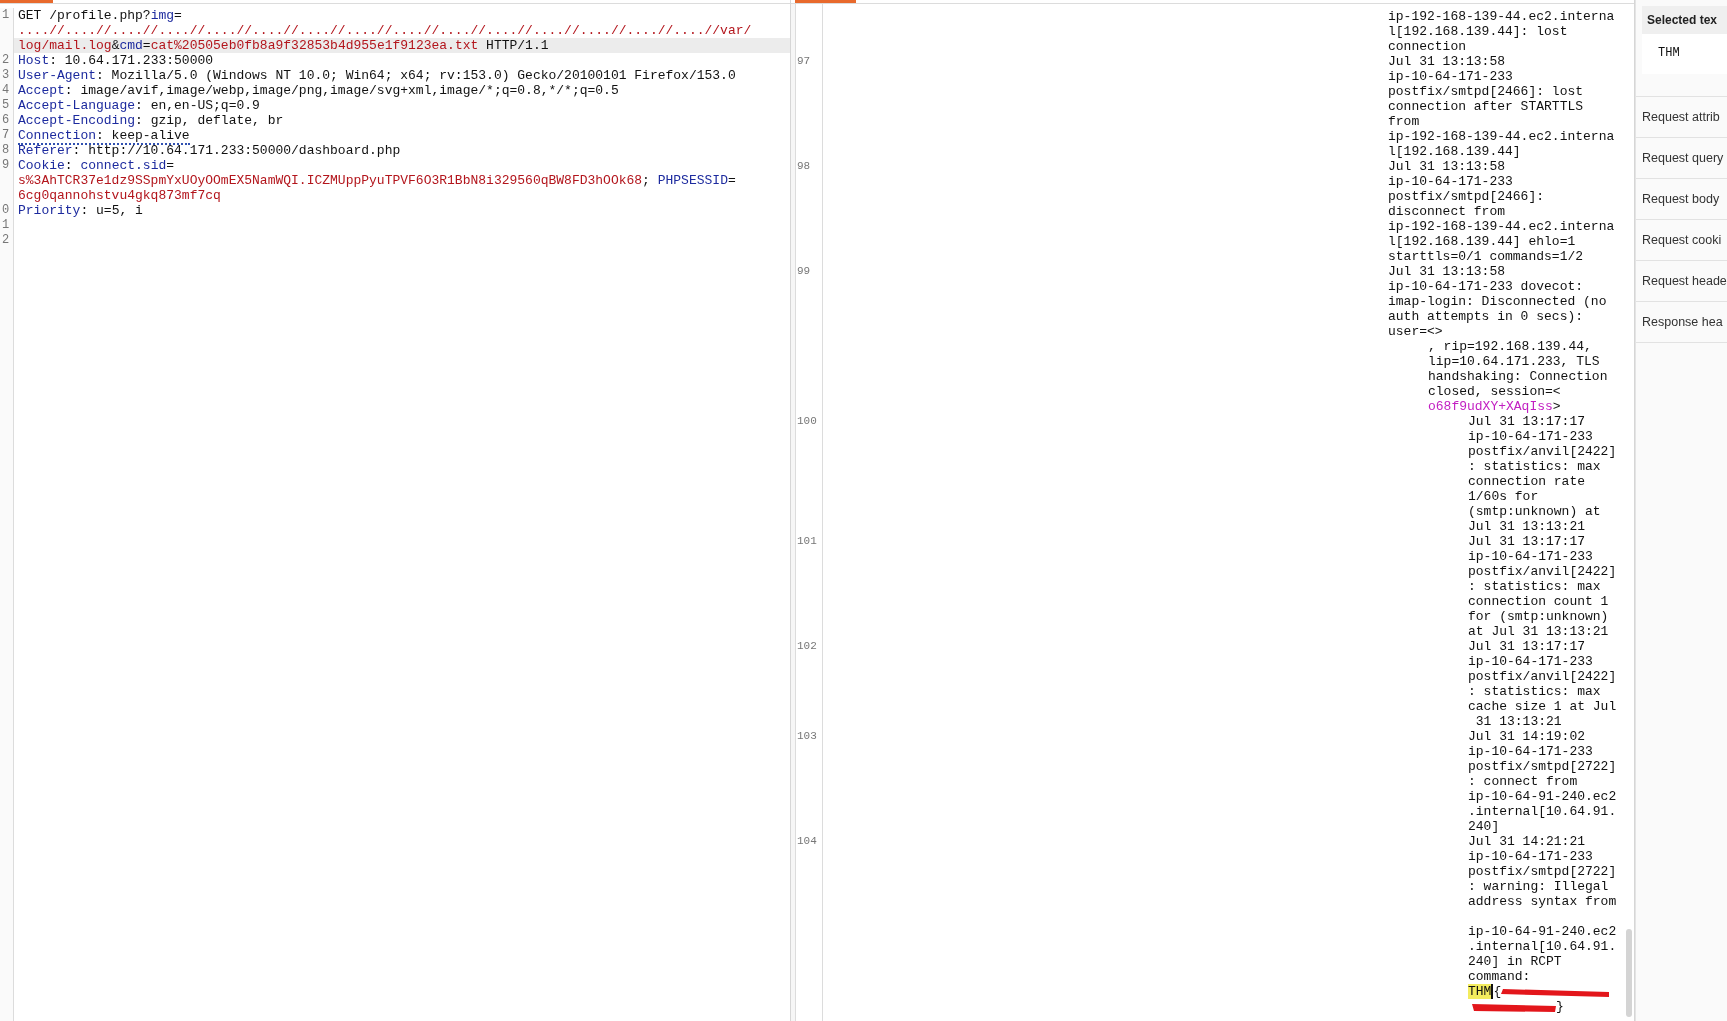 Image resolution: width=1727 pixels, height=1021 pixels. What do you see at coordinates (1494, 406) in the screenshot?
I see `log-text: o68f9udXY+XAqIss>` at bounding box center [1494, 406].